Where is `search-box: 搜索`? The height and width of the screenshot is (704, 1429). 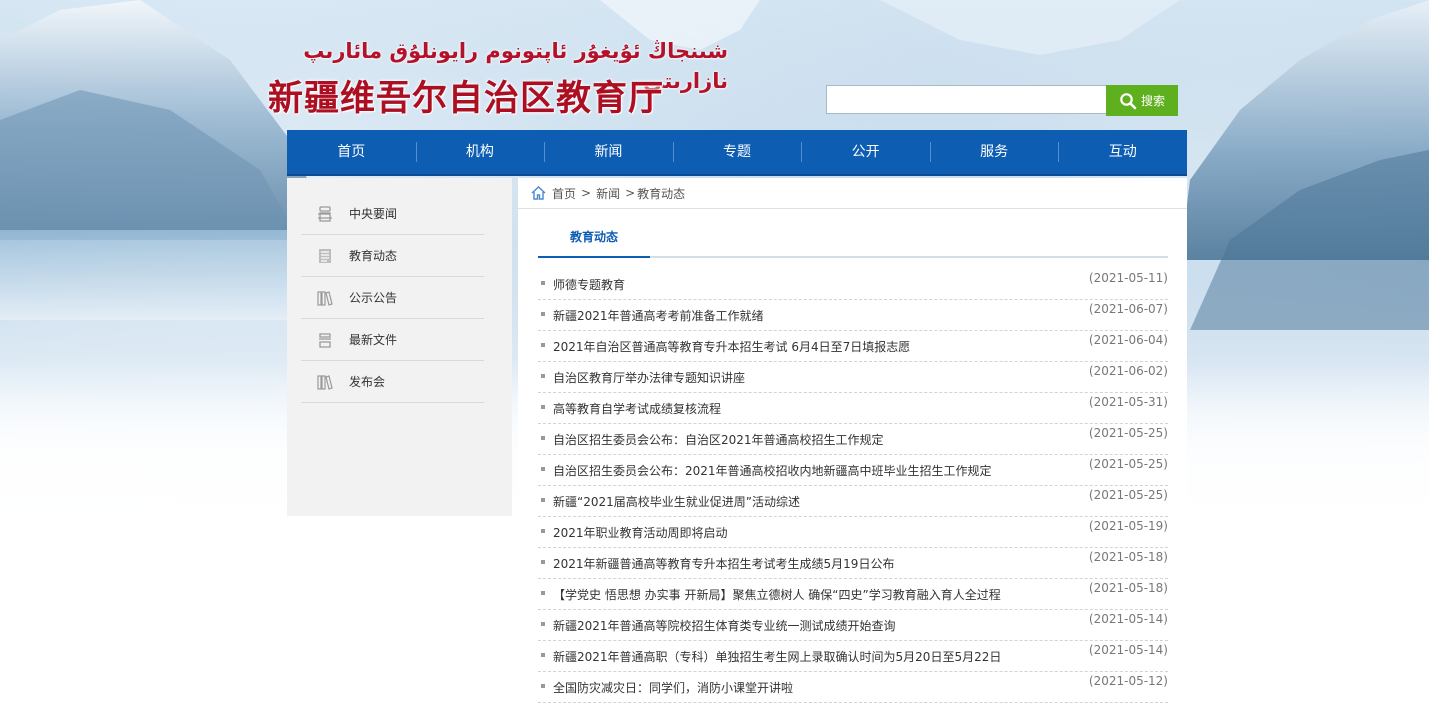
search-box: 搜索 is located at coordinates (1002, 100).